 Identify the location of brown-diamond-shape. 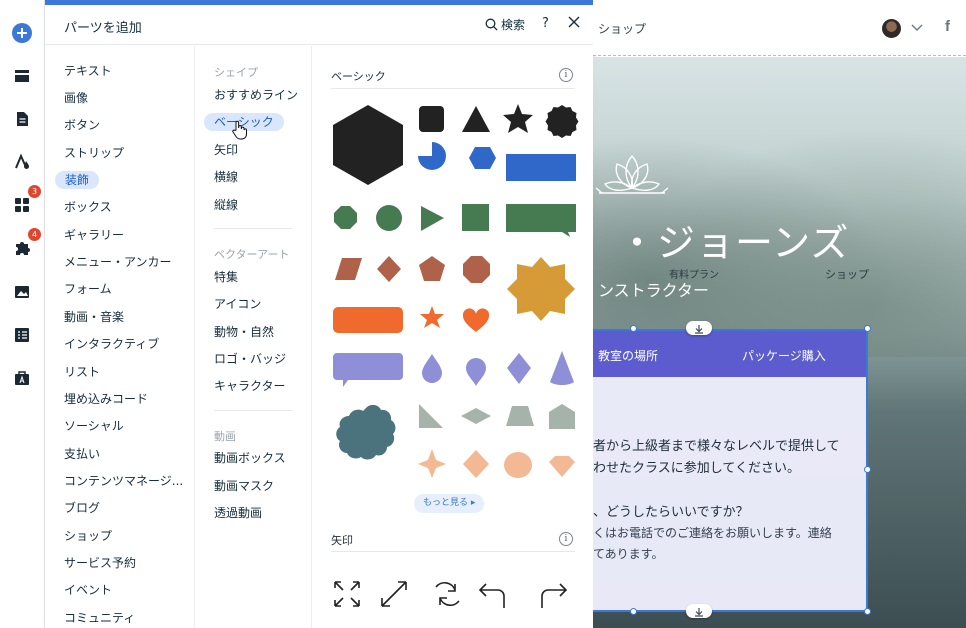
(389, 269).